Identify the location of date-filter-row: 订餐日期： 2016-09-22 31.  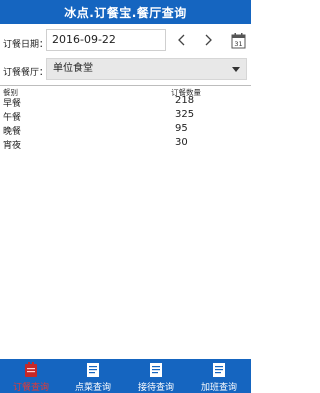
(125, 41).